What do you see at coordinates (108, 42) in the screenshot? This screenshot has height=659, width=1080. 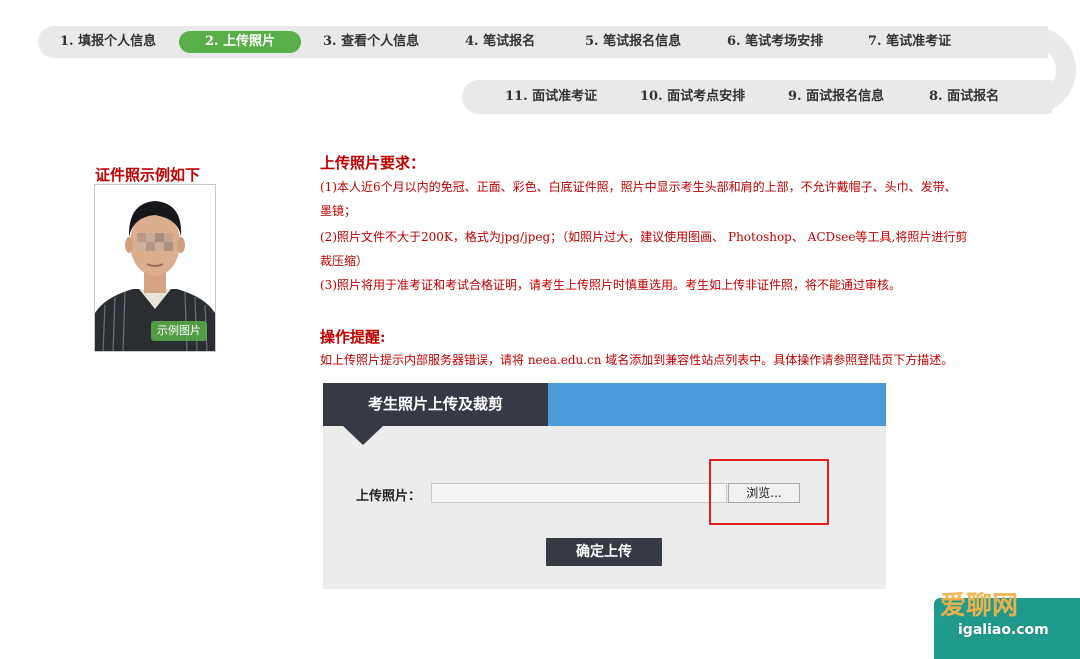 I see `step-1-fill-info: 1. 填报个人信息` at bounding box center [108, 42].